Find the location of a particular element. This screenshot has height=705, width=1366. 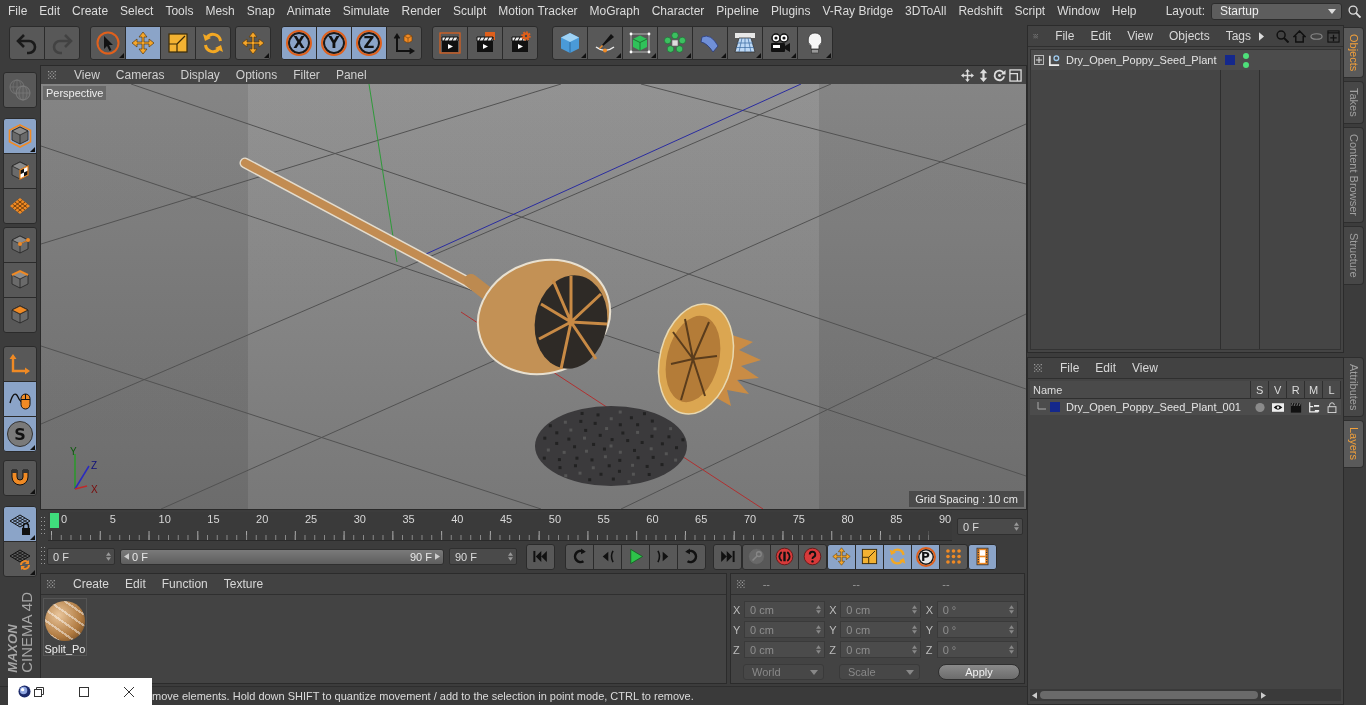

render-picture-viewer-button is located at coordinates (485, 42).